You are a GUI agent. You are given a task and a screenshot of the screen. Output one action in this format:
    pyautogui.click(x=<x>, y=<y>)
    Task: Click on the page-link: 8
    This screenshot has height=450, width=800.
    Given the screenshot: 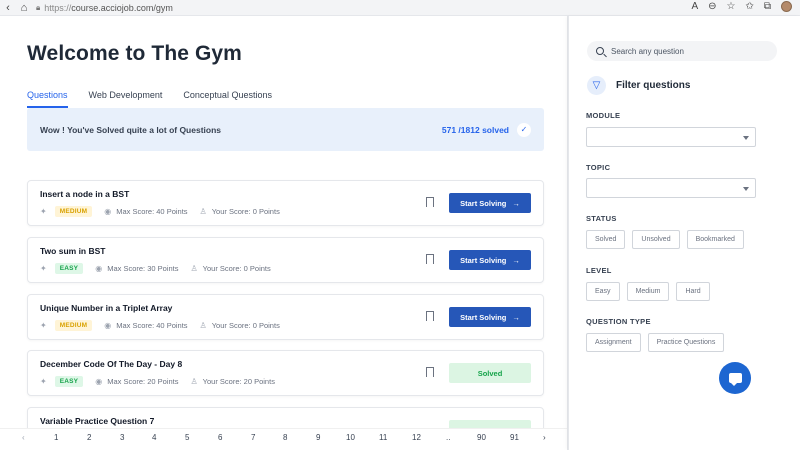 What is the action you would take?
    pyautogui.click(x=285, y=437)
    